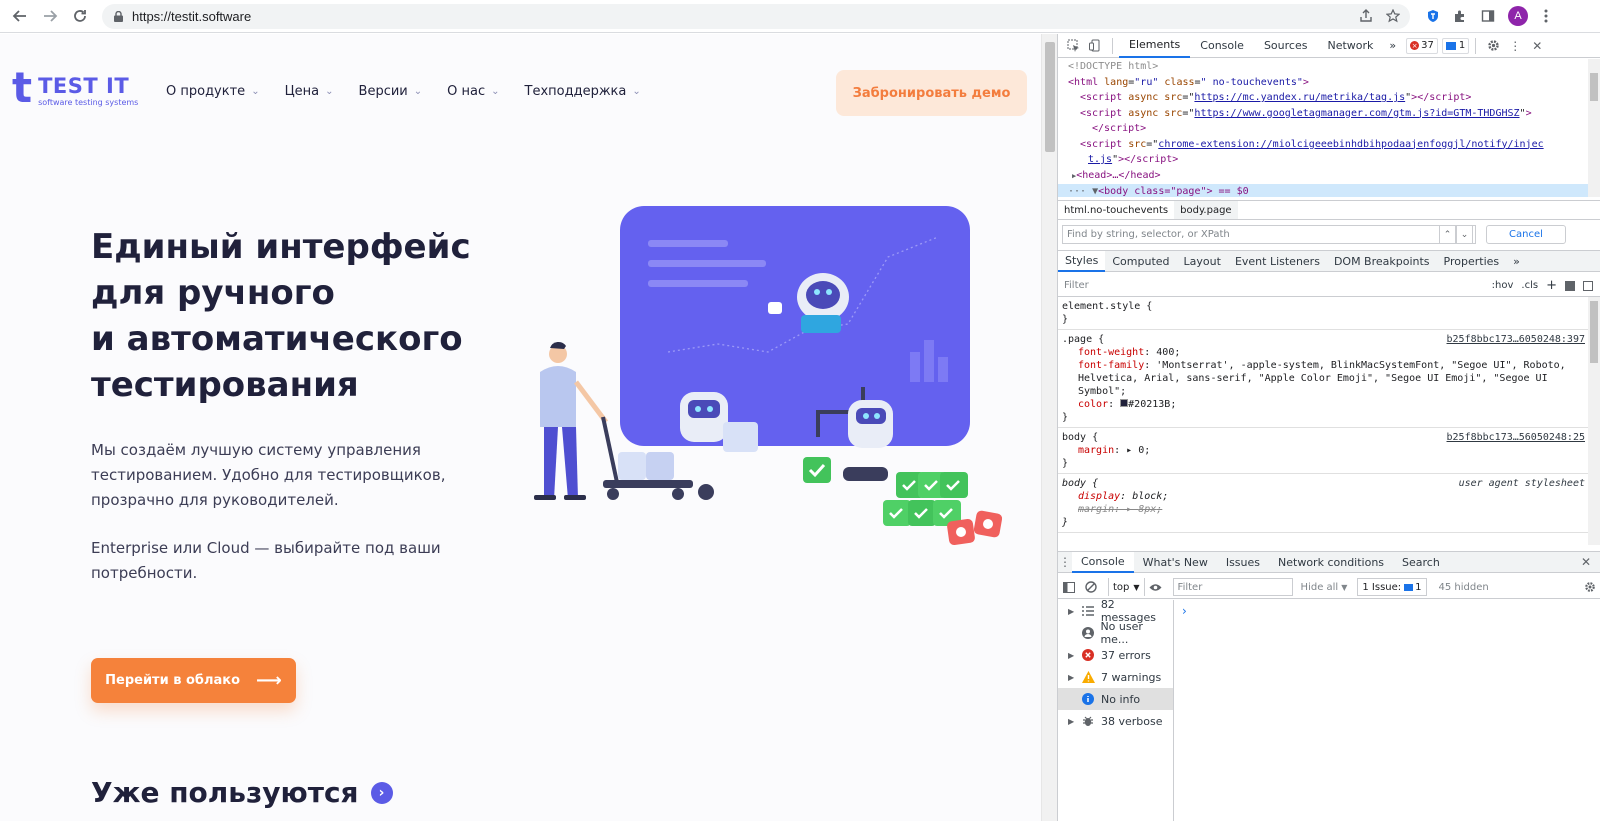 The height and width of the screenshot is (821, 1600). I want to click on browser-menu-icon, so click(1546, 16).